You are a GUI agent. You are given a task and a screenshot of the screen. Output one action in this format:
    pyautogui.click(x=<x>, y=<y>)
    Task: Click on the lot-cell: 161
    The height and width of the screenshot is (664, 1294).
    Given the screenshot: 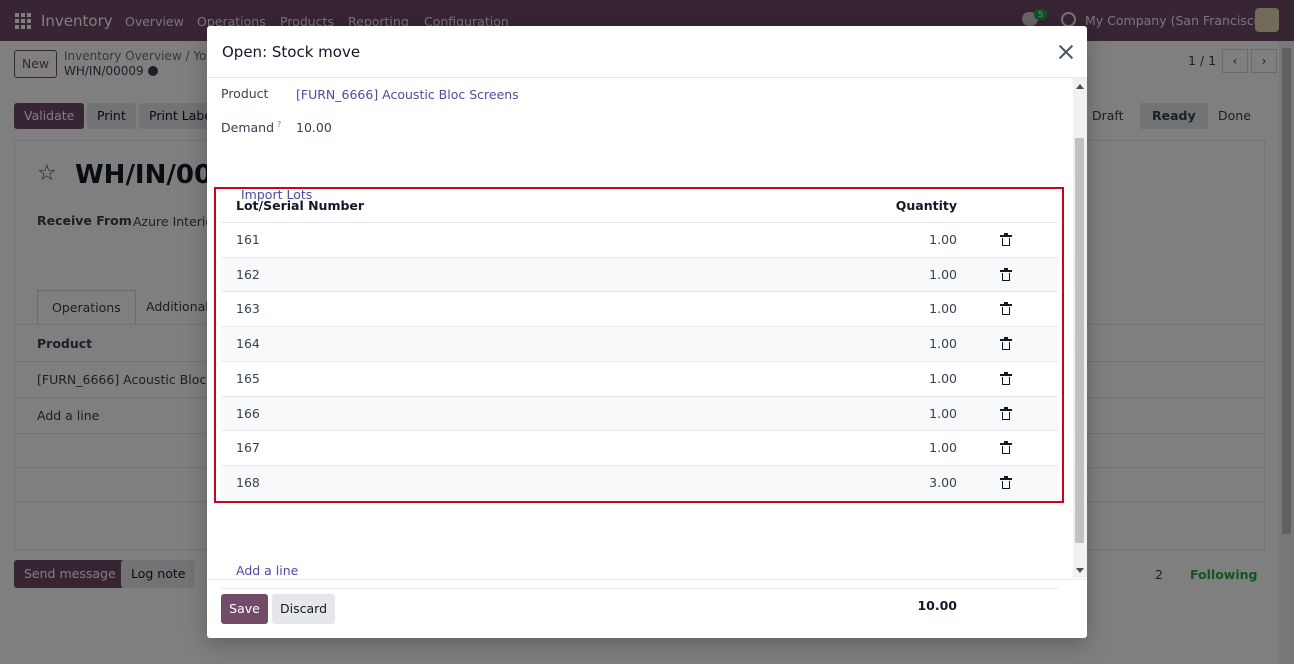 What is the action you would take?
    pyautogui.click(x=248, y=240)
    